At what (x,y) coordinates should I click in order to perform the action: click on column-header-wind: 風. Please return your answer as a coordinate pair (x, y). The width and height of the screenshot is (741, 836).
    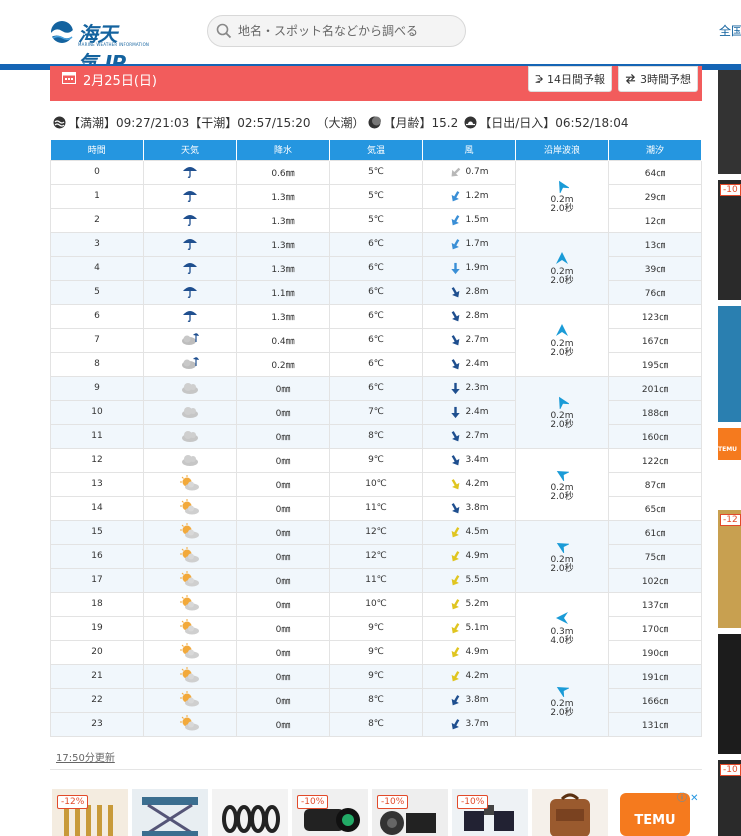
    Looking at the image, I should click on (469, 150).